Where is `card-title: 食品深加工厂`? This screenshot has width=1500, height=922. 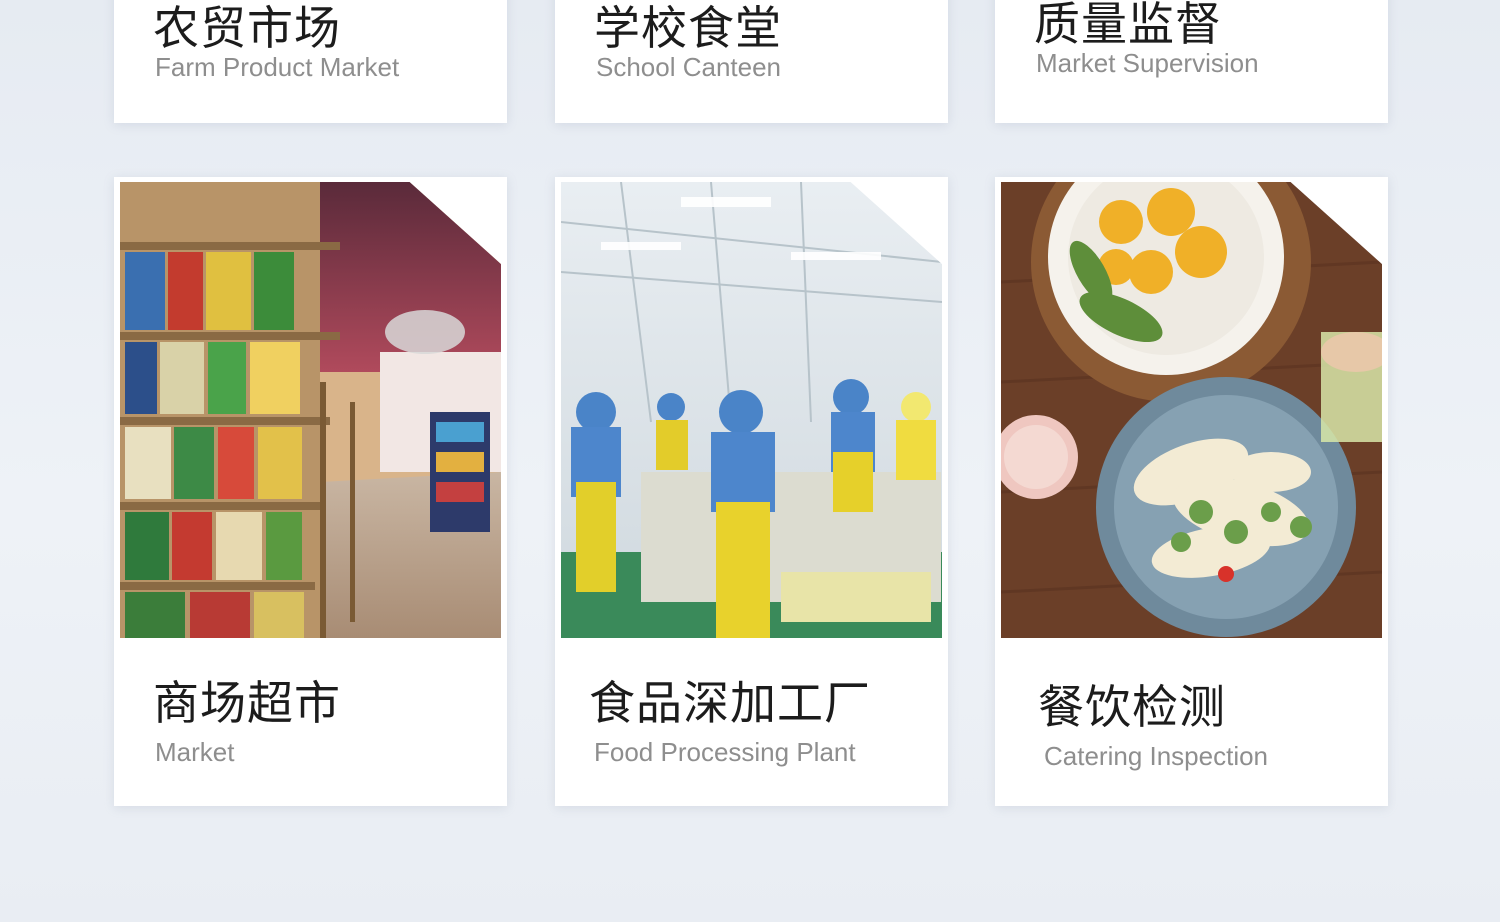 card-title: 食品深加工厂 is located at coordinates (730, 703).